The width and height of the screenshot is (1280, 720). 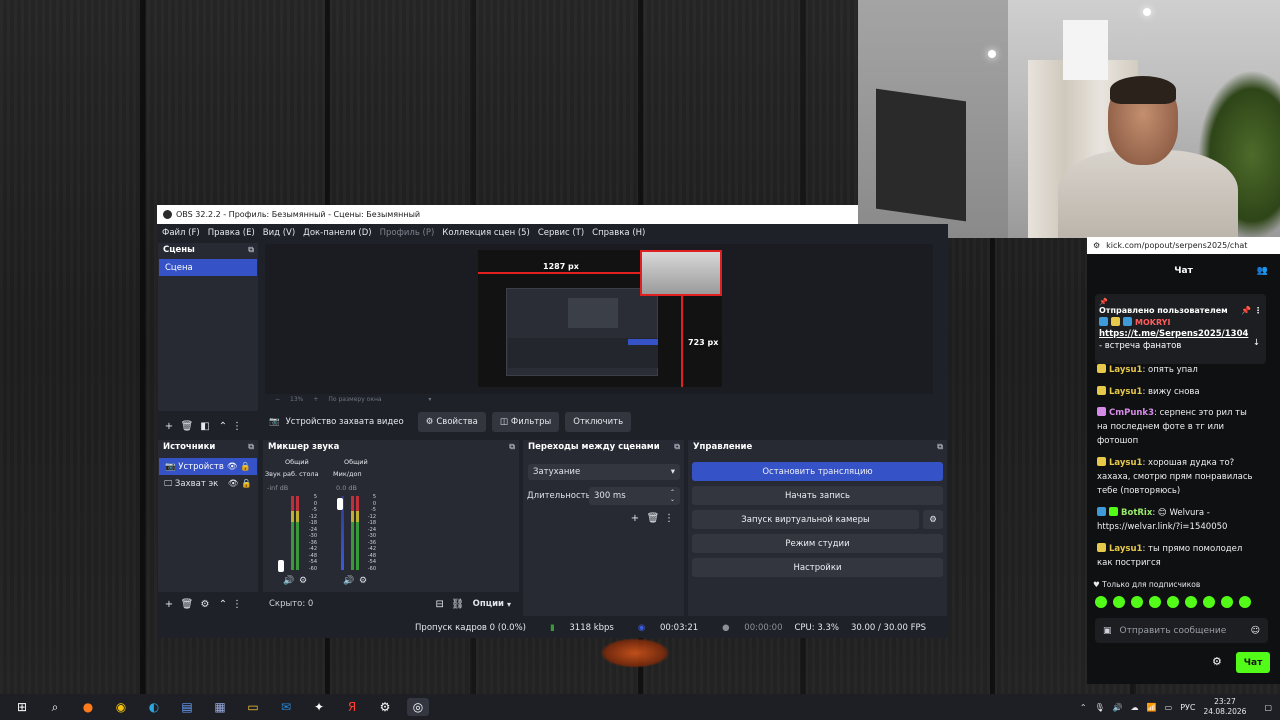 I want to click on store-icon: ▦, so click(x=220, y=707).